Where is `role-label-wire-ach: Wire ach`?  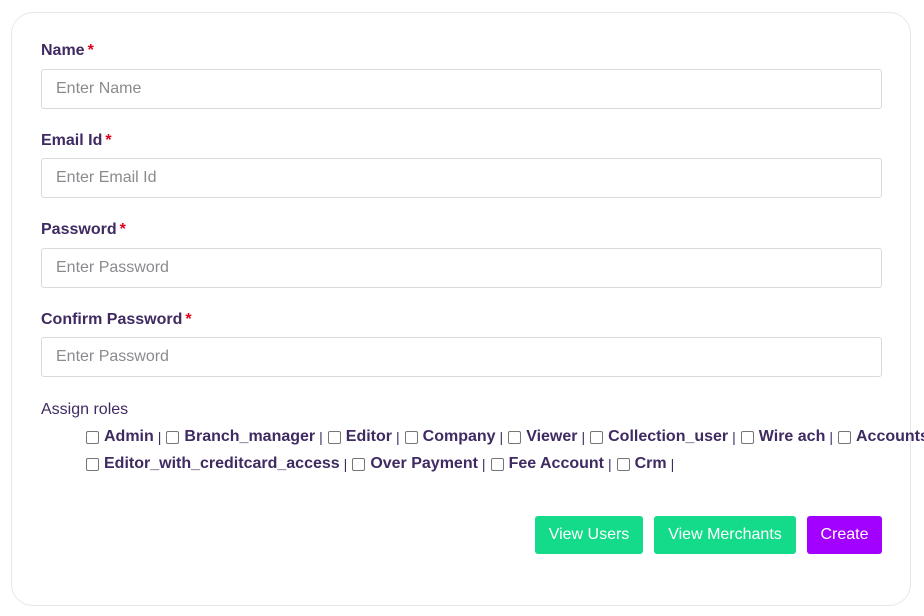
role-label-wire-ach: Wire ach is located at coordinates (792, 436).